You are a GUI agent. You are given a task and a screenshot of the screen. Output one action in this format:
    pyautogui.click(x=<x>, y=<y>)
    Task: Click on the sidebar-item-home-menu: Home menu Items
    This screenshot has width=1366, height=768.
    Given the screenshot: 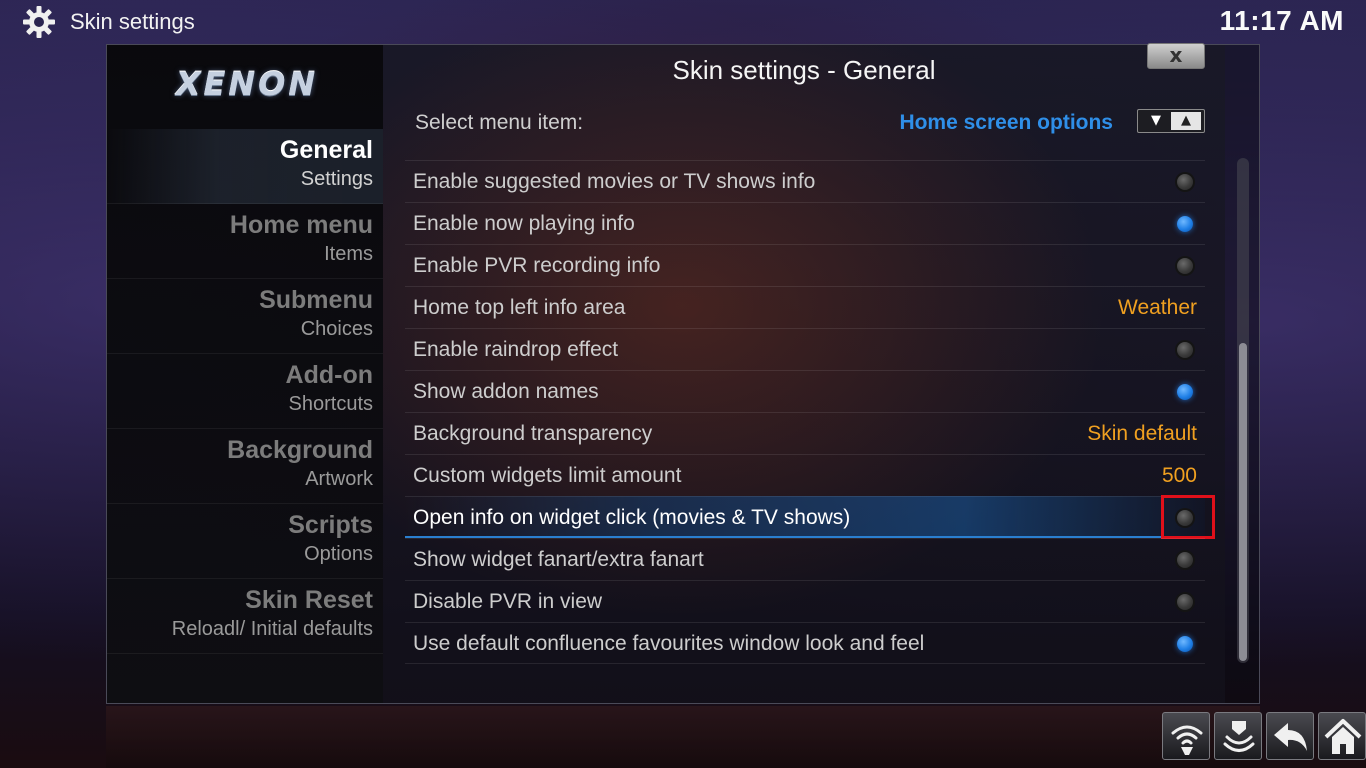 What is the action you would take?
    pyautogui.click(x=245, y=241)
    